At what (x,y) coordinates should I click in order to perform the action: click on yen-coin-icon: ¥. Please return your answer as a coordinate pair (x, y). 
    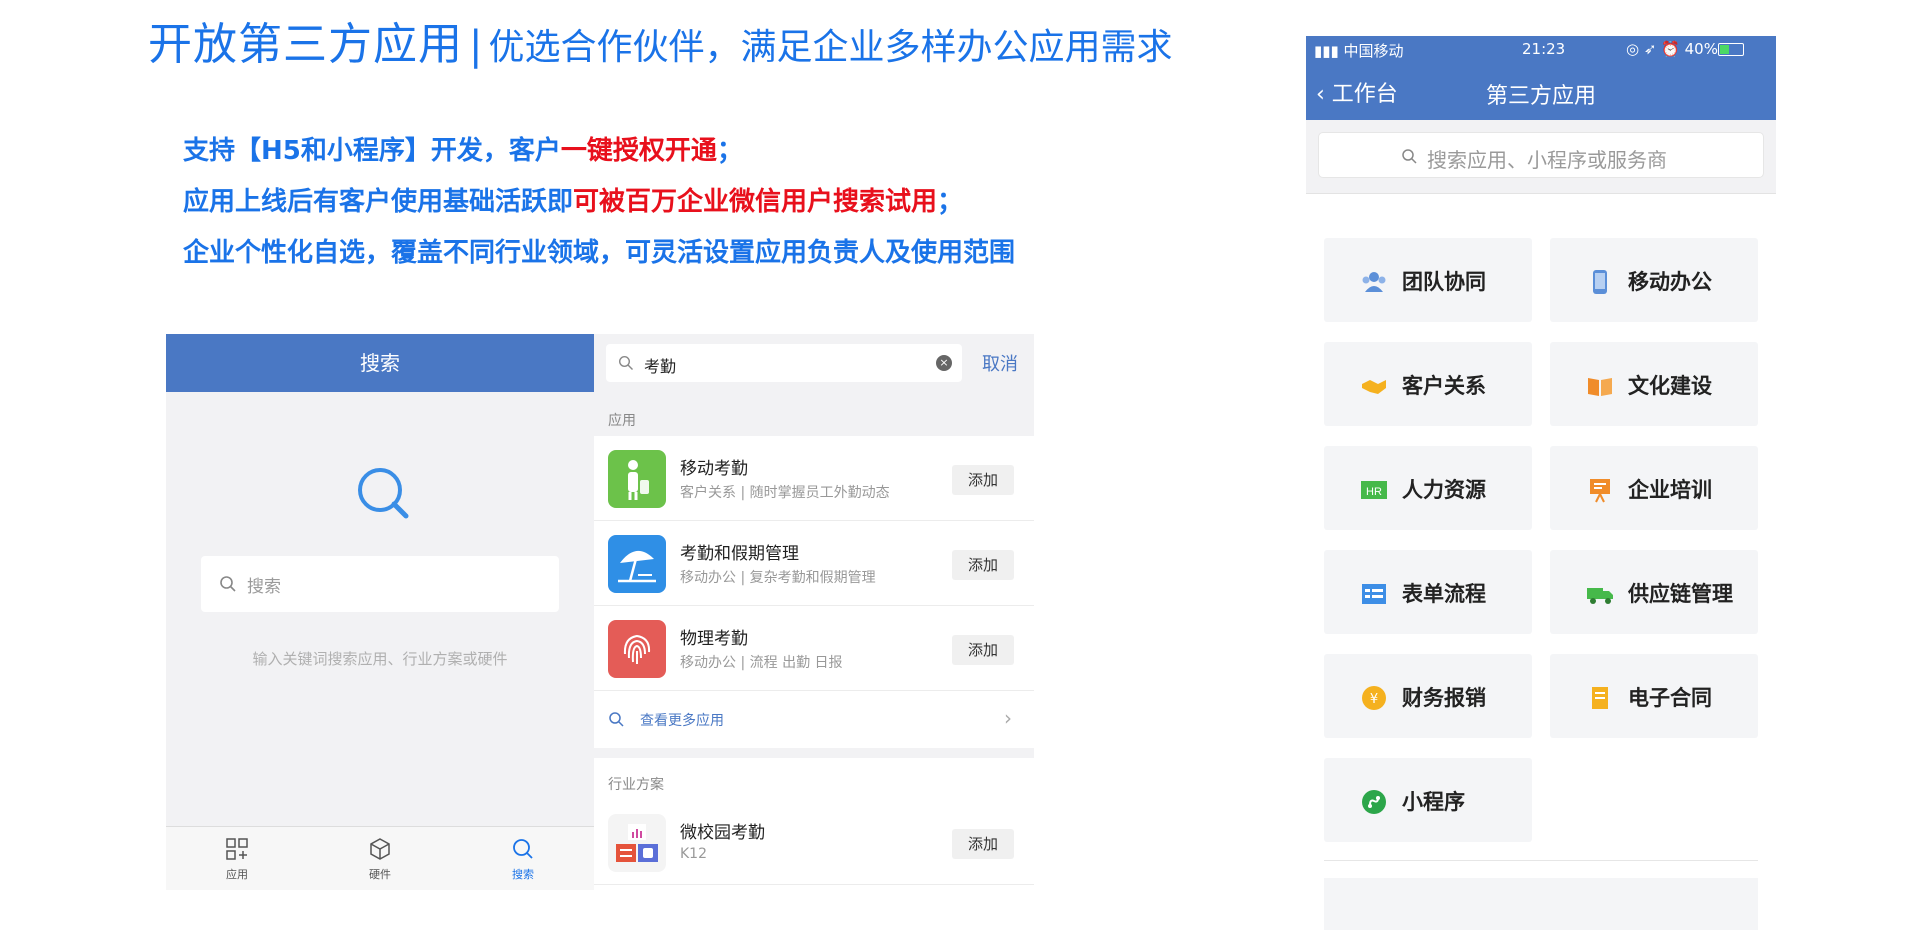
    Looking at the image, I should click on (1374, 698).